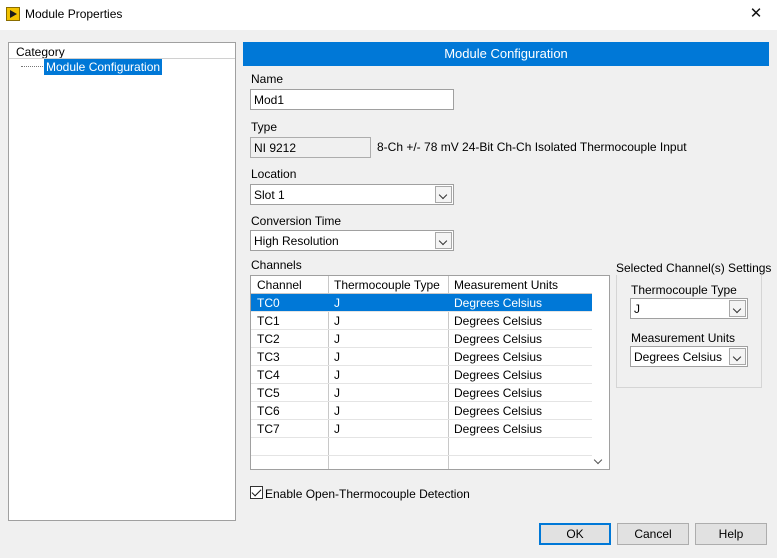  Describe the element at coordinates (276, 265) in the screenshot. I see `channels-label: Channels` at that location.